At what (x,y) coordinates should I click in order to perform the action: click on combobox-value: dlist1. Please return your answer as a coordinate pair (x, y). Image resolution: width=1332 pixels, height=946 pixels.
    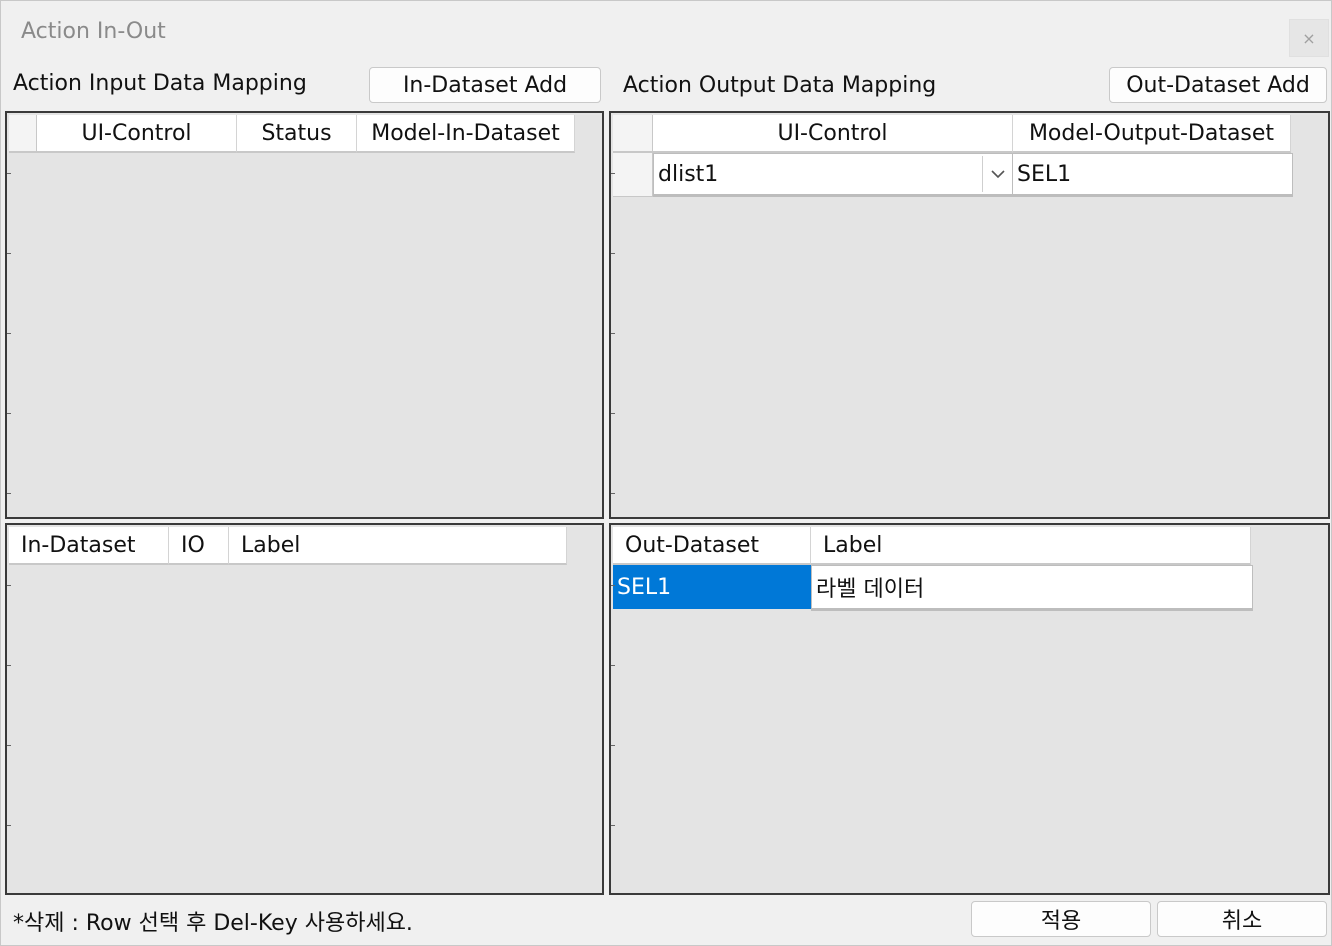
    Looking at the image, I should click on (688, 174).